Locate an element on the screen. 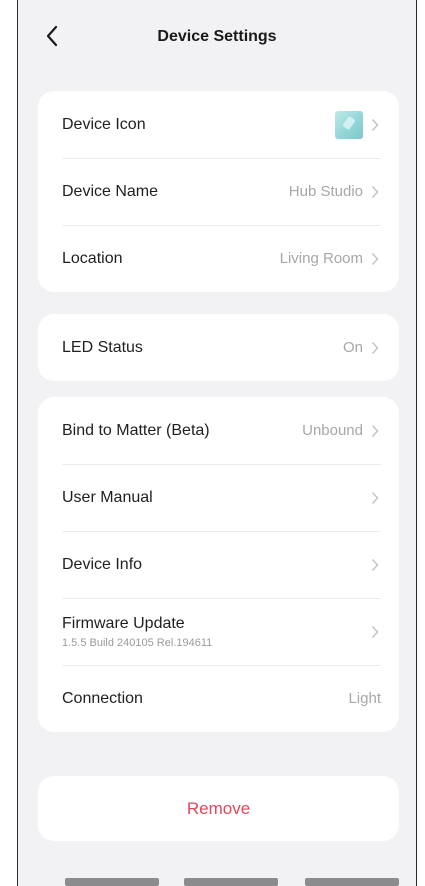  device-name-value: Hub Studio is located at coordinates (325, 191).